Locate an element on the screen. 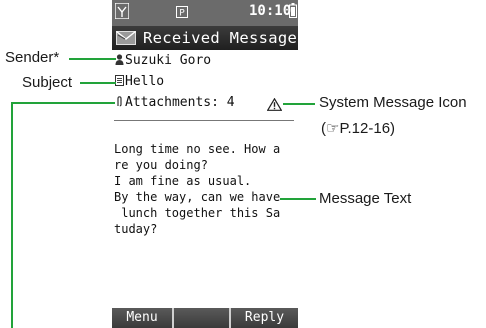  screen-title: Received Message is located at coordinates (220, 38).